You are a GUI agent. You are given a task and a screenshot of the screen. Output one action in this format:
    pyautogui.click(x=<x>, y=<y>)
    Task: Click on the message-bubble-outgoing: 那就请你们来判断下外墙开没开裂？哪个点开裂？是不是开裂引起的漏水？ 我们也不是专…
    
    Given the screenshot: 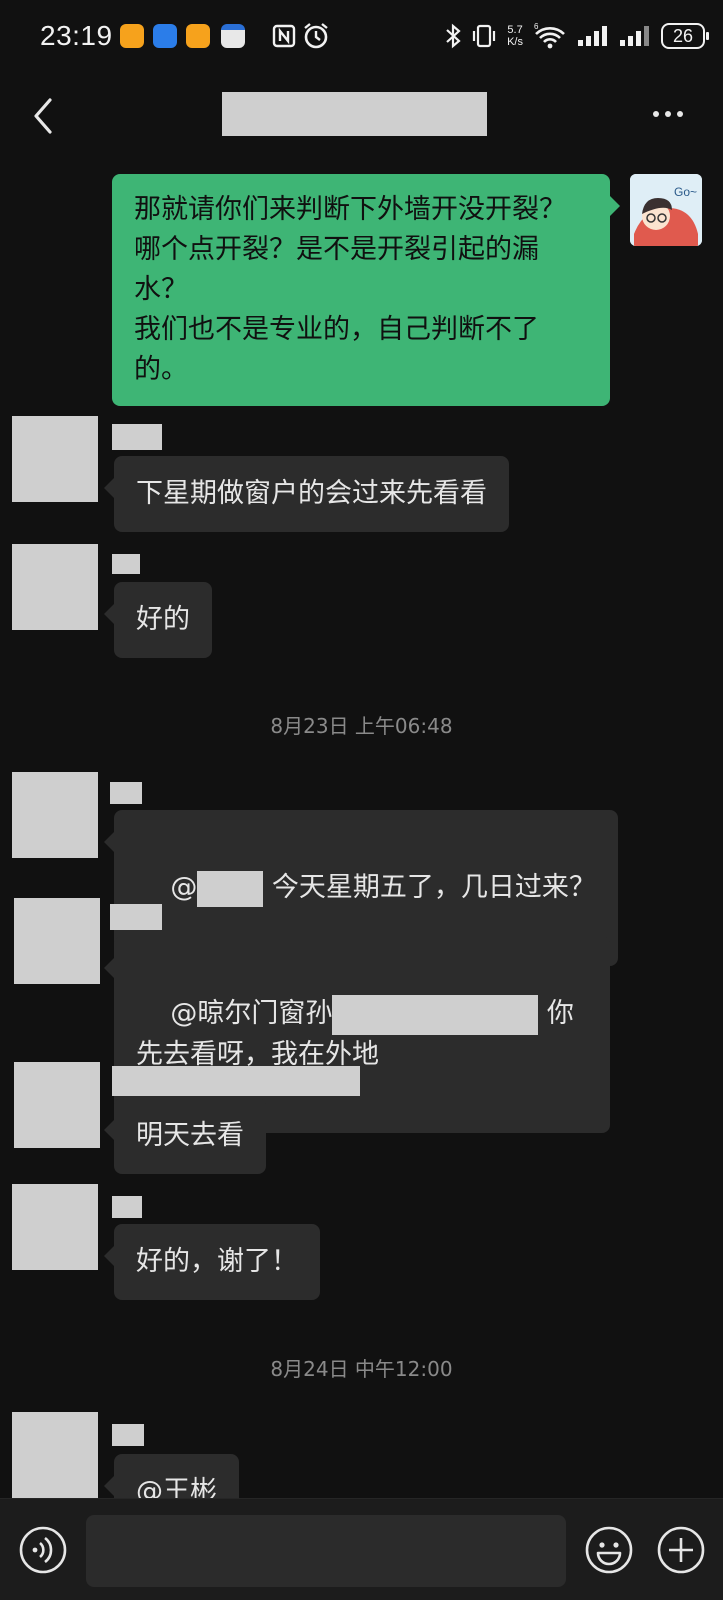 What is the action you would take?
    pyautogui.click(x=366, y=290)
    